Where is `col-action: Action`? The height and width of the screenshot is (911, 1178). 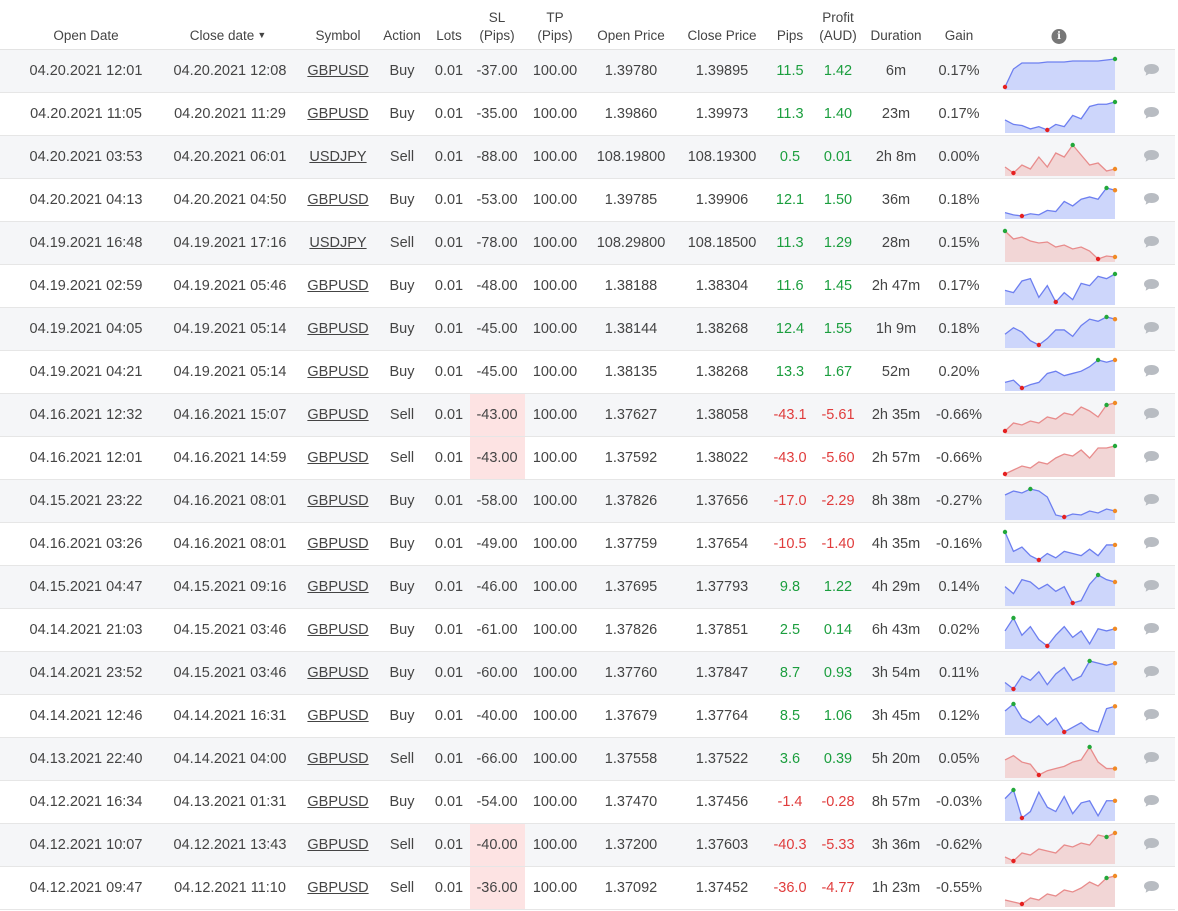
col-action: Action is located at coordinates (402, 36).